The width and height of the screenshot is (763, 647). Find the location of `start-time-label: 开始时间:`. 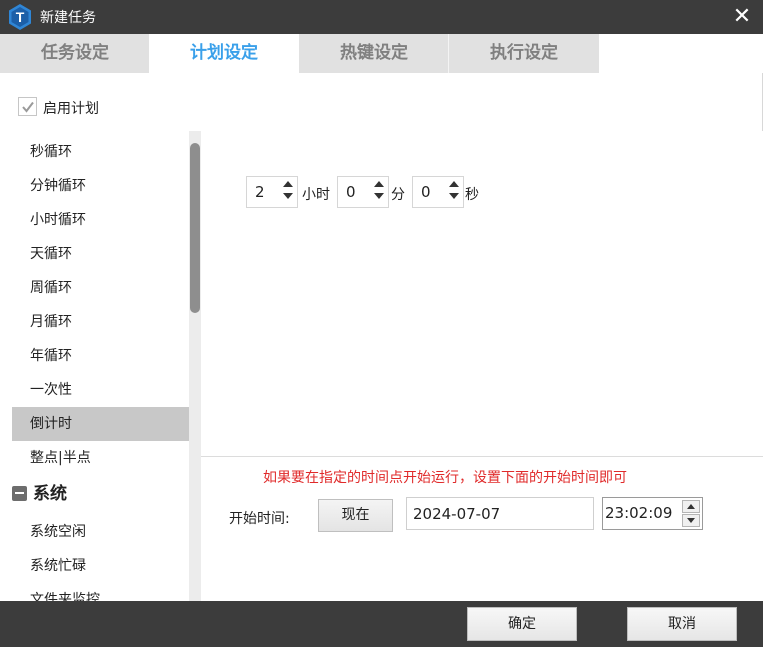

start-time-label: 开始时间: is located at coordinates (259, 519).